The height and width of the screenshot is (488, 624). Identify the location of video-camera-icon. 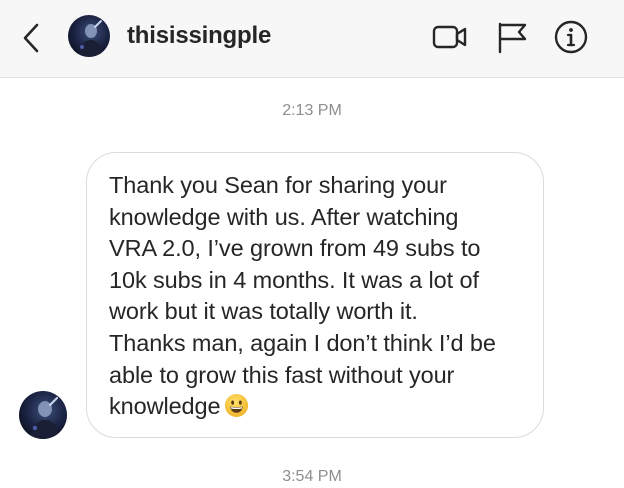
(449, 37).